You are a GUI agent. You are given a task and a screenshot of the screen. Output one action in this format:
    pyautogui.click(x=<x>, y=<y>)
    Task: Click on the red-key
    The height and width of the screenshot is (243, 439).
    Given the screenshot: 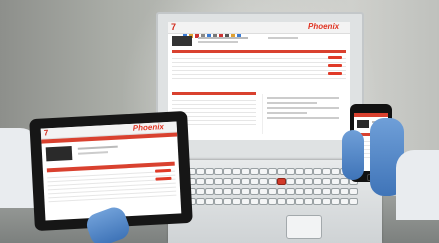 What is the action you would take?
    pyautogui.click(x=281, y=181)
    